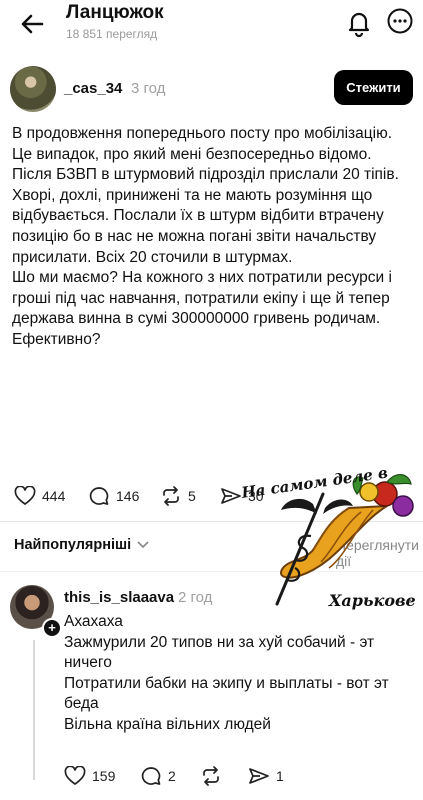  Describe the element at coordinates (93, 88) in the screenshot. I see `post-author-username: _cas_34` at that location.